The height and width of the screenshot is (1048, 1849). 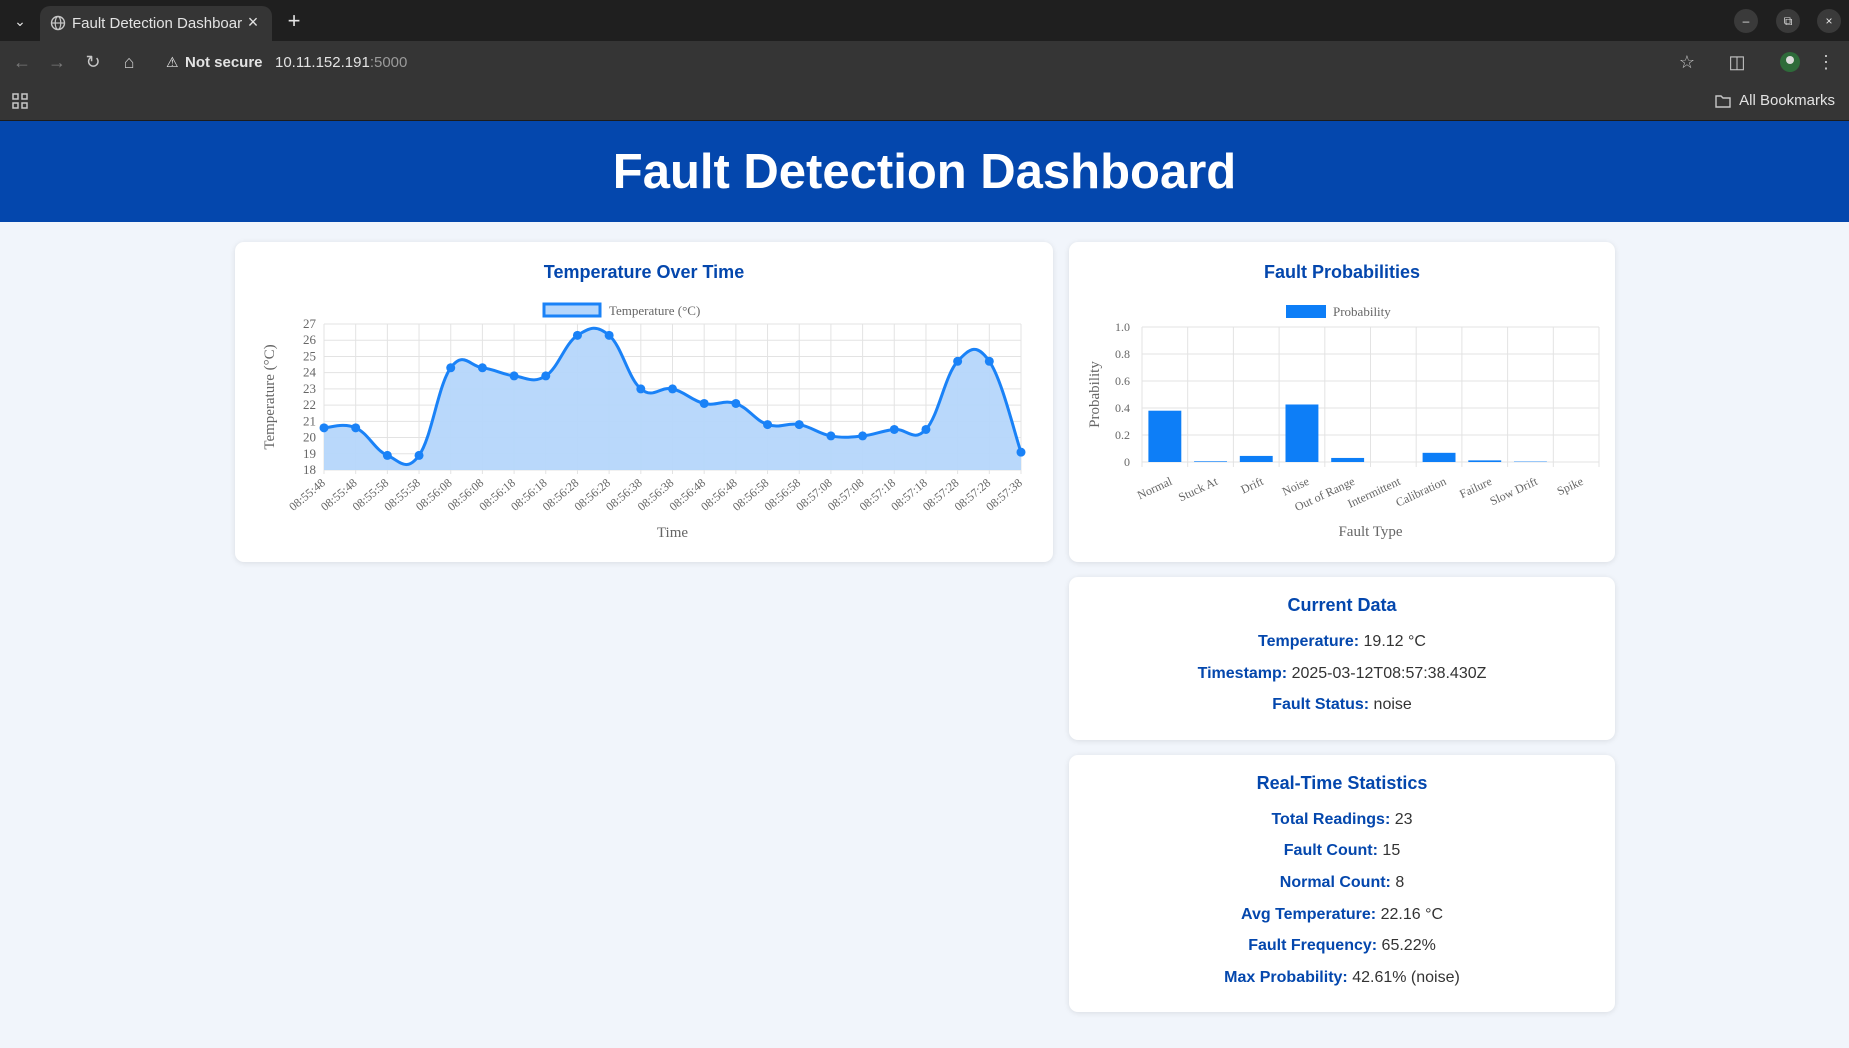 I want to click on y-tick-label: 18, so click(x=309, y=469).